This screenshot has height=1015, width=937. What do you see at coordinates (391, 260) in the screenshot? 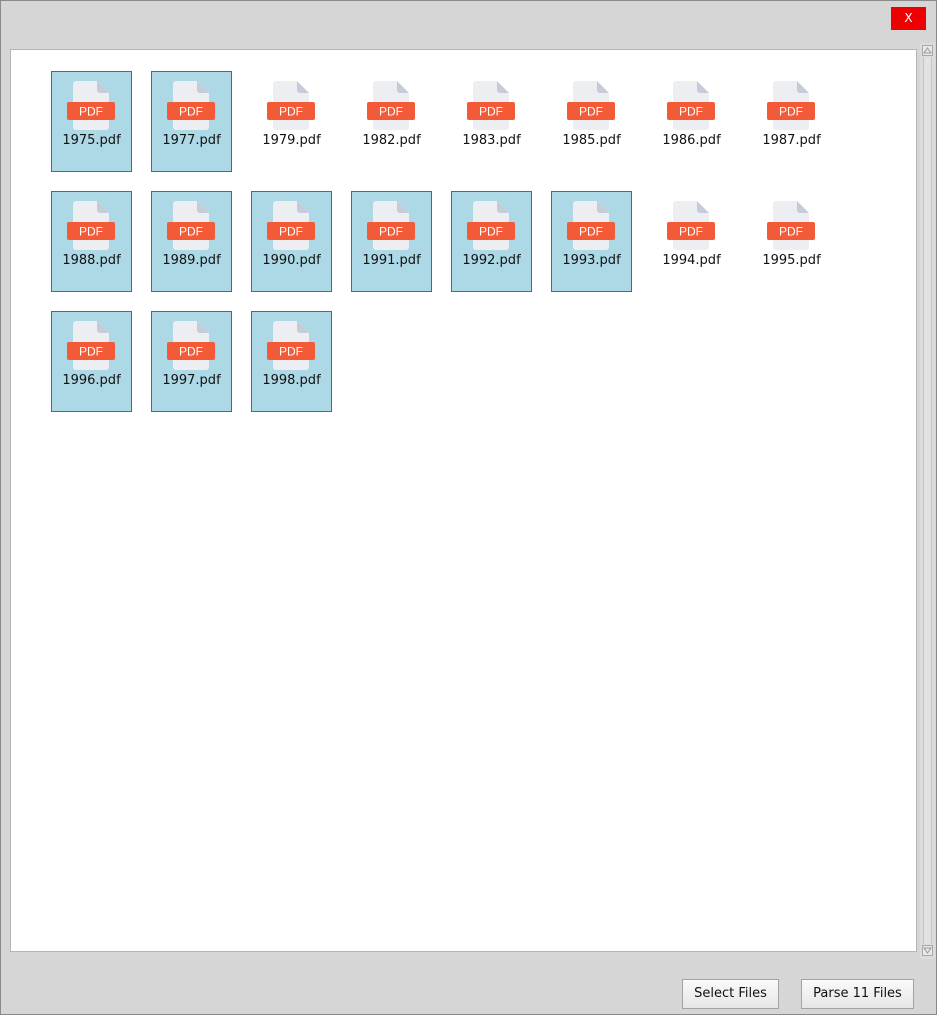
I see `file-name-label: 1991.pdf` at bounding box center [391, 260].